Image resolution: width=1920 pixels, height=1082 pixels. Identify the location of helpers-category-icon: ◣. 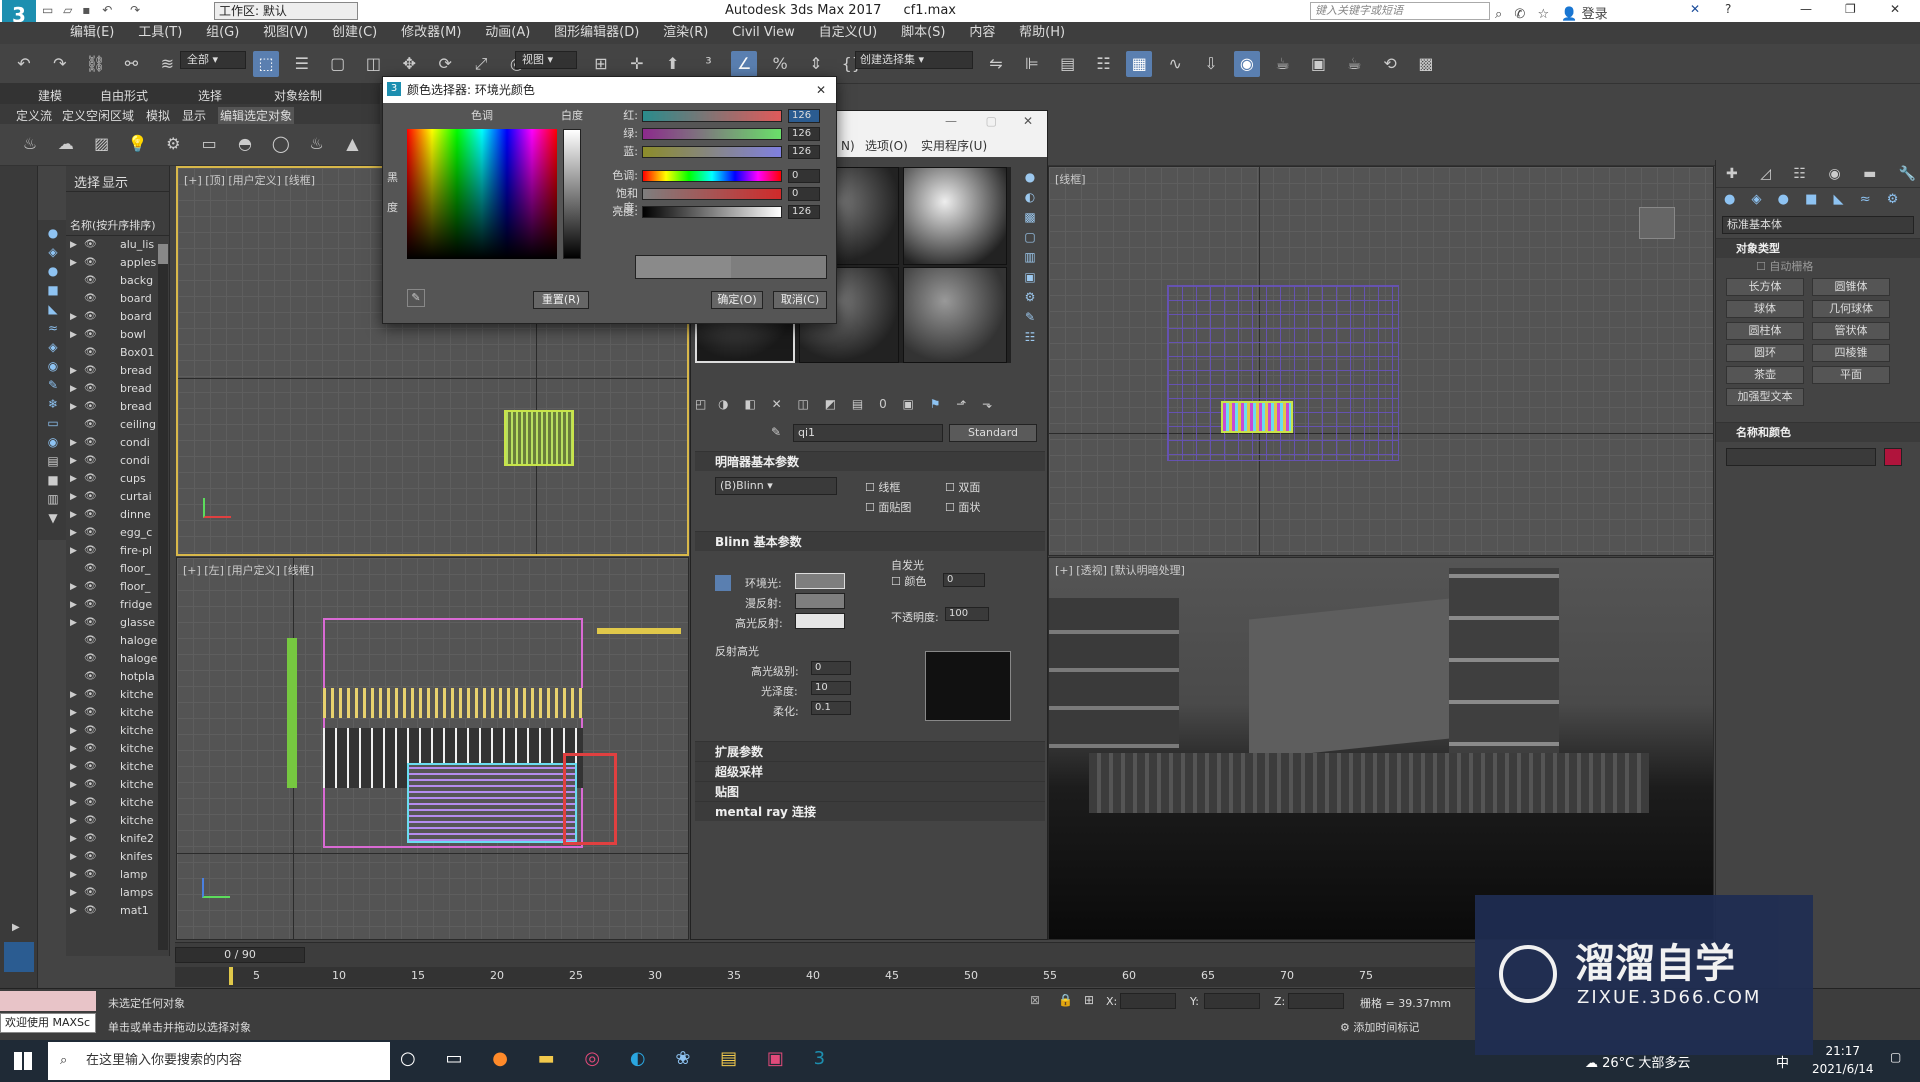
(1839, 199).